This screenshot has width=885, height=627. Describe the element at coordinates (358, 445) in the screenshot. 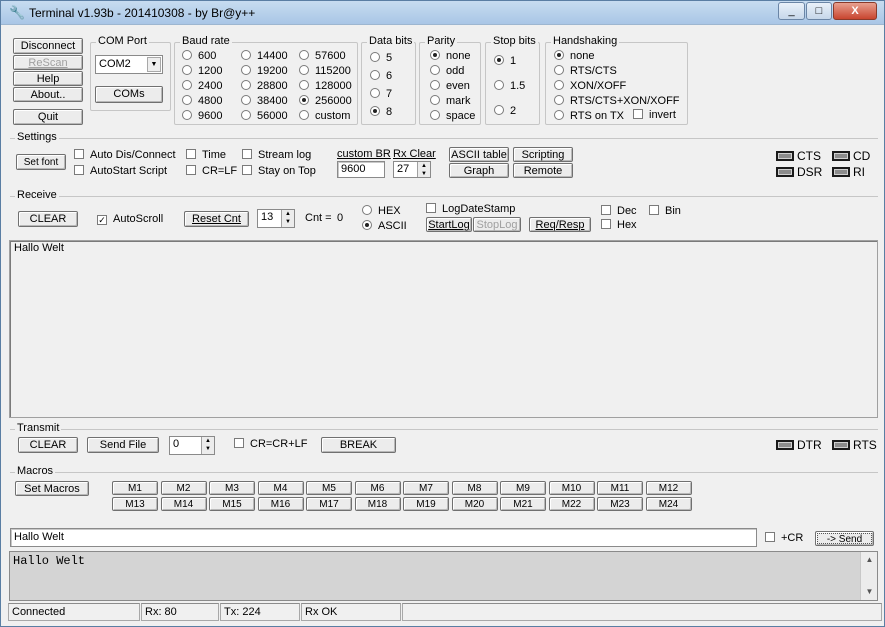

I see `break-button: BREAK` at that location.